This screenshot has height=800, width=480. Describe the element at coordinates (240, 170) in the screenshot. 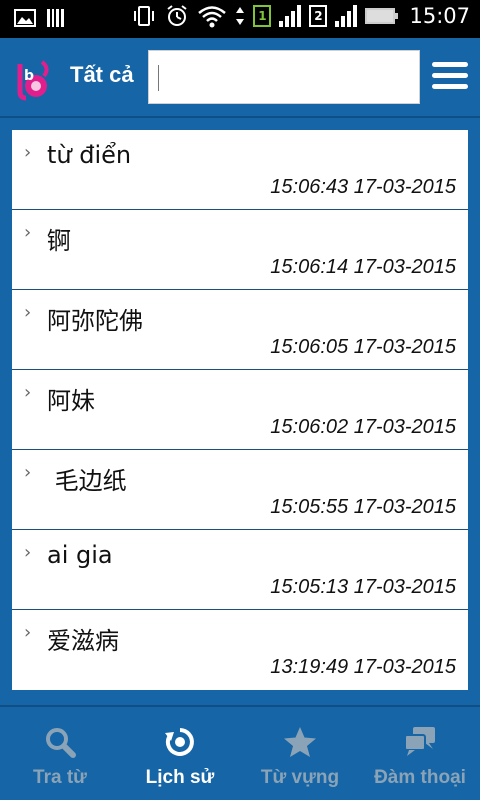

I see `list-item: › từ điển 15:06:43 17-03-2015` at that location.